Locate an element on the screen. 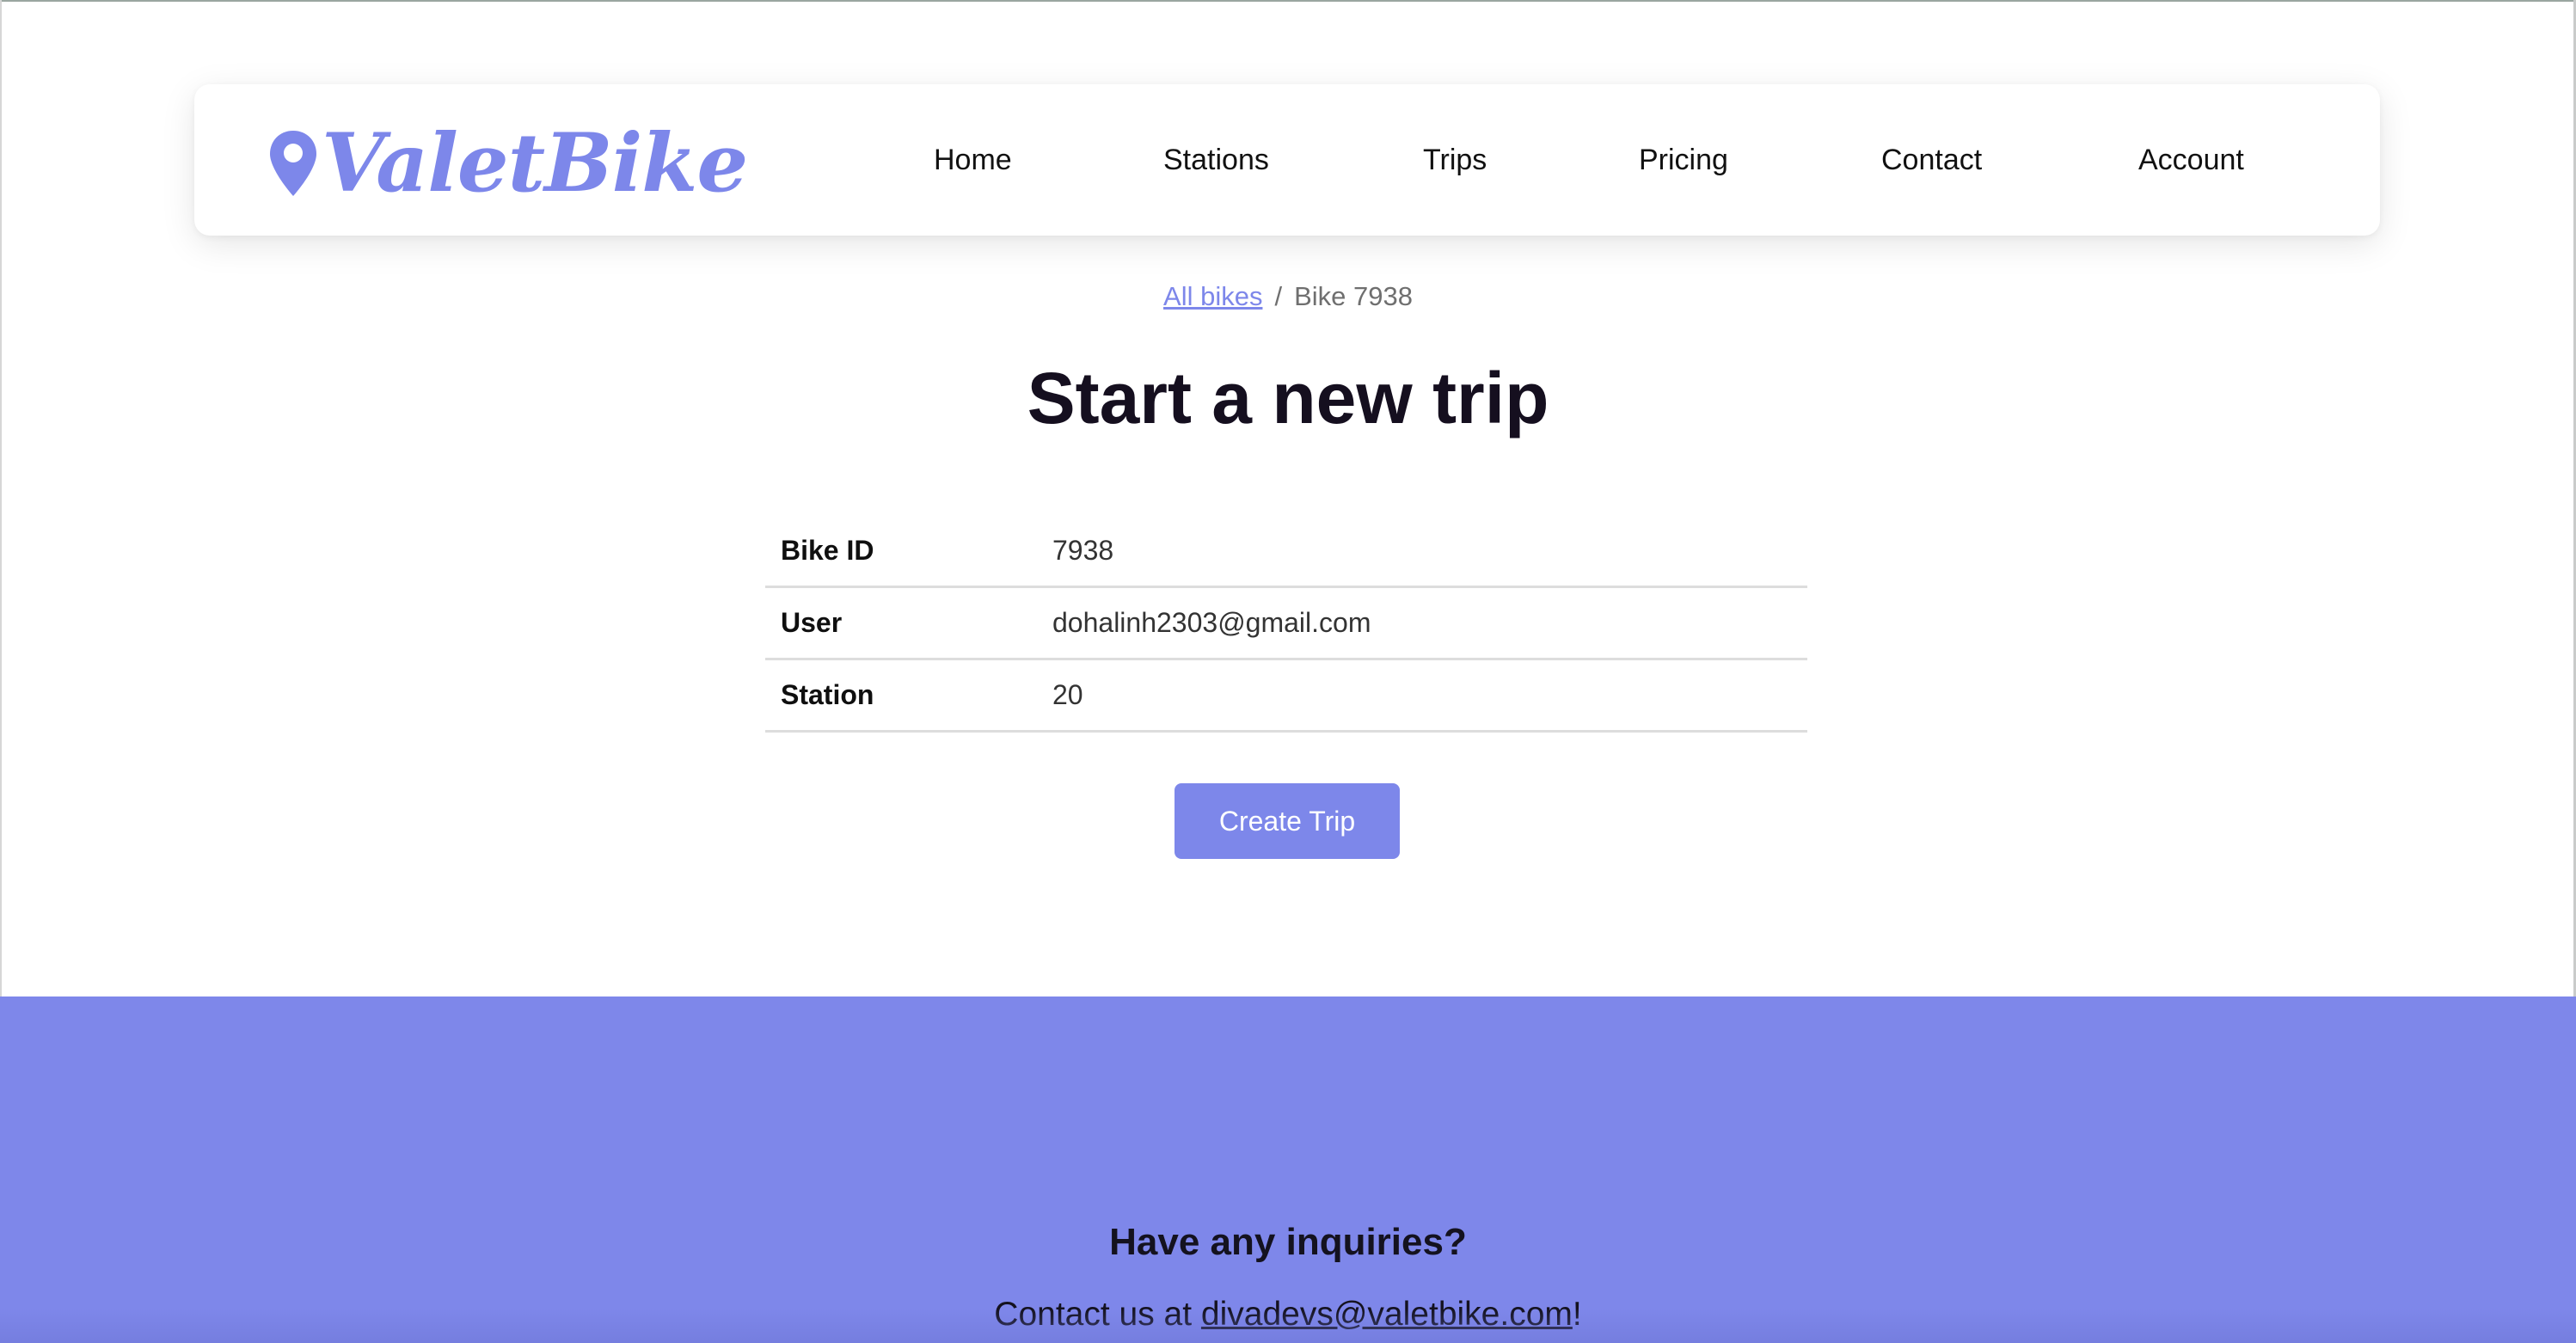 This screenshot has width=2576, height=1343. footer-heading: Have any inquiries? is located at coordinates (1288, 1242).